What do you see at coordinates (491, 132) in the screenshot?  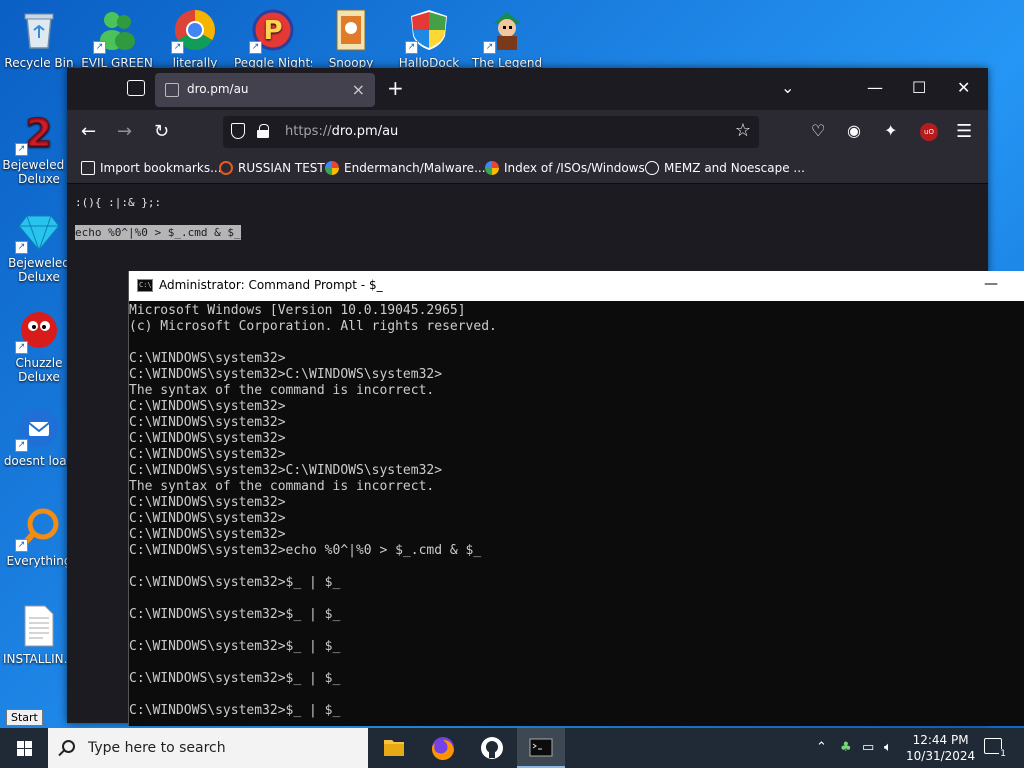 I see `address-bar: https://dro.pm/au ☆` at bounding box center [491, 132].